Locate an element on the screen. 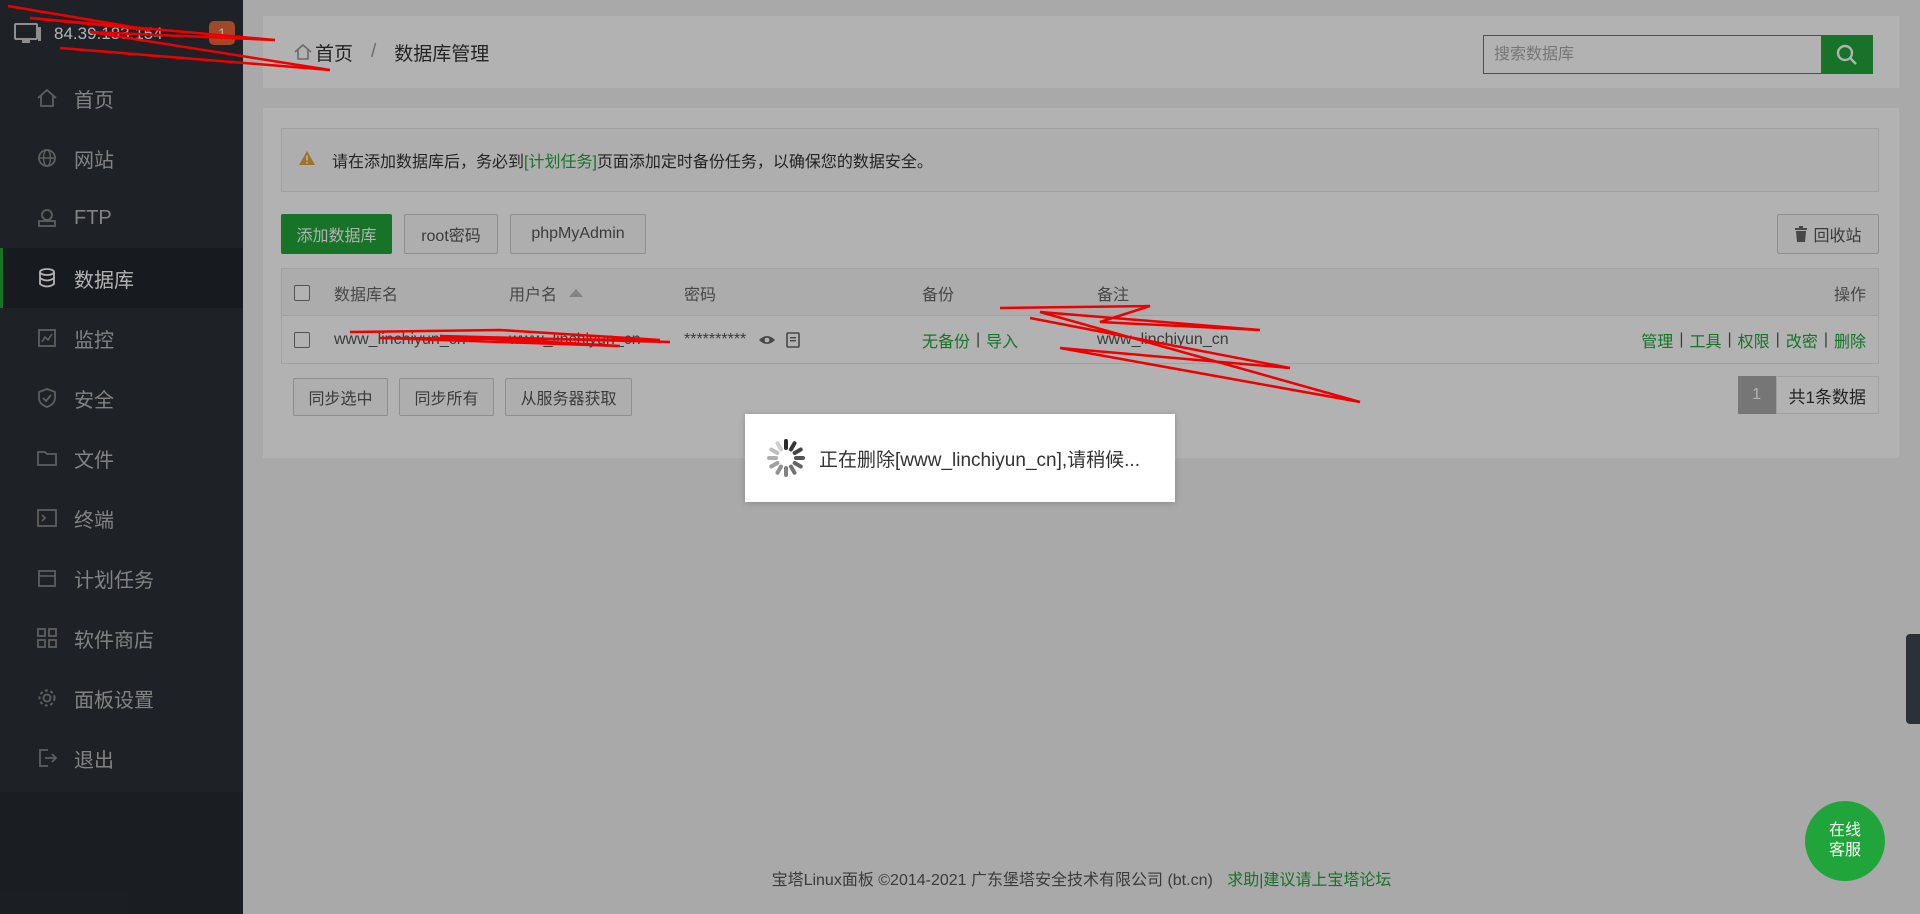 Image resolution: width=1920 pixels, height=914 pixels. side-scroll-handle is located at coordinates (1913, 679).